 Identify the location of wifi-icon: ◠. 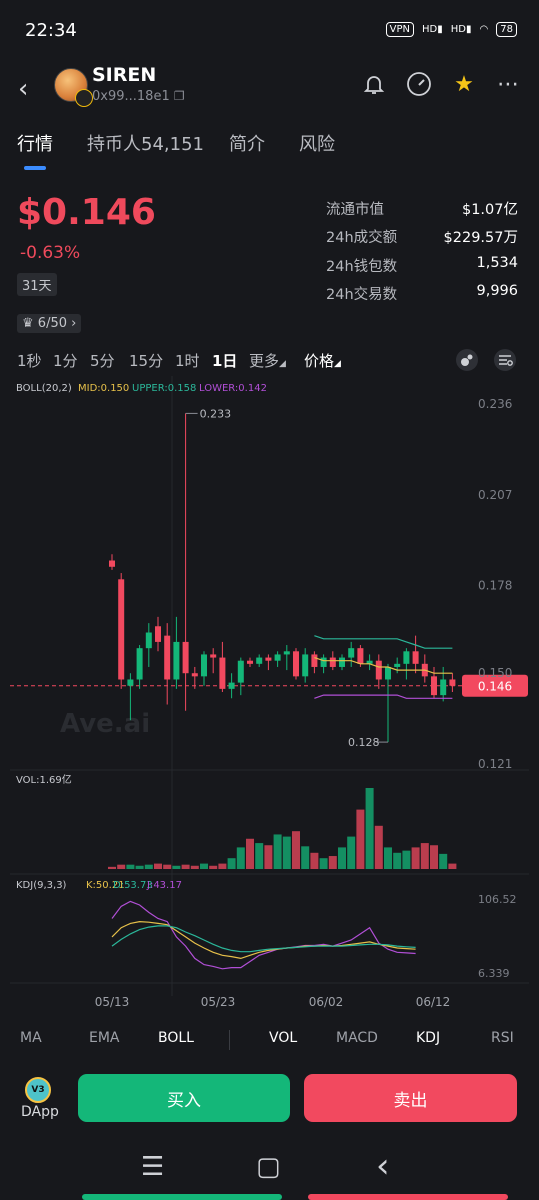
(484, 29).